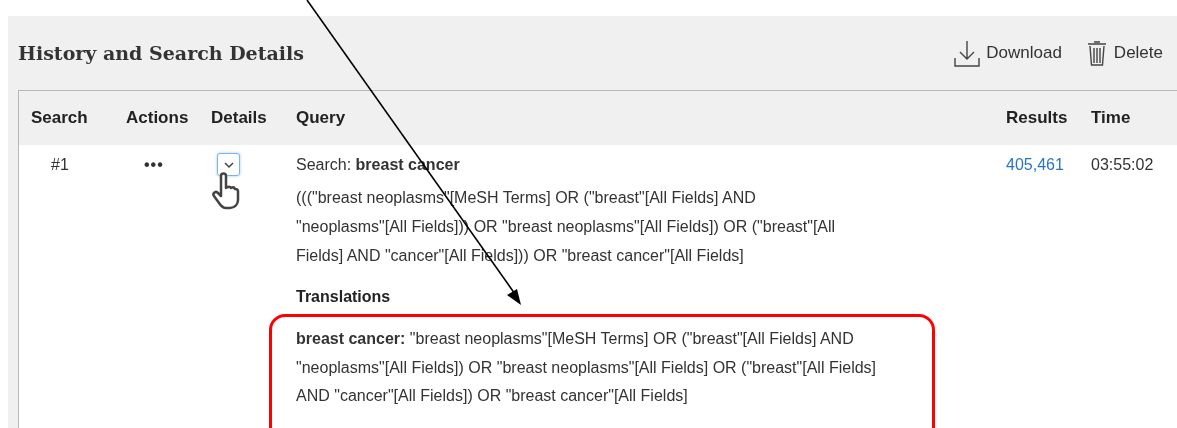 This screenshot has height=428, width=1177. Describe the element at coordinates (161, 53) in the screenshot. I see `section-title: History and Search Details` at that location.